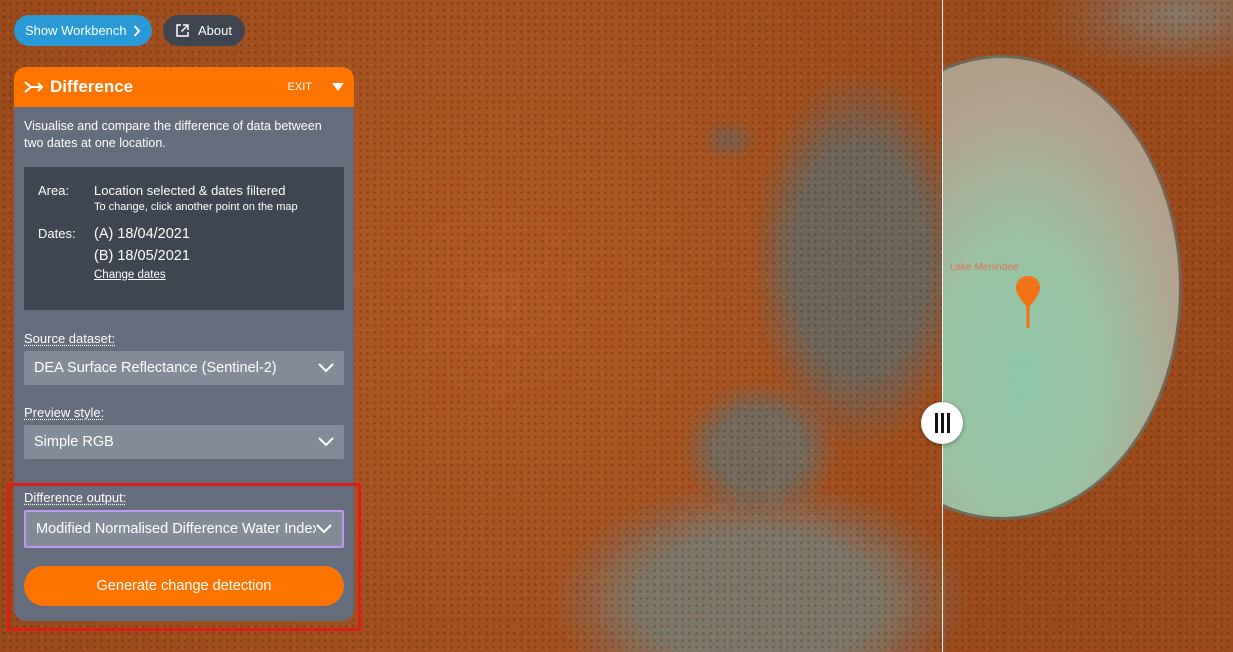 This screenshot has width=1233, height=652. Describe the element at coordinates (34, 87) in the screenshot. I see `difference-arrow-icon` at that location.